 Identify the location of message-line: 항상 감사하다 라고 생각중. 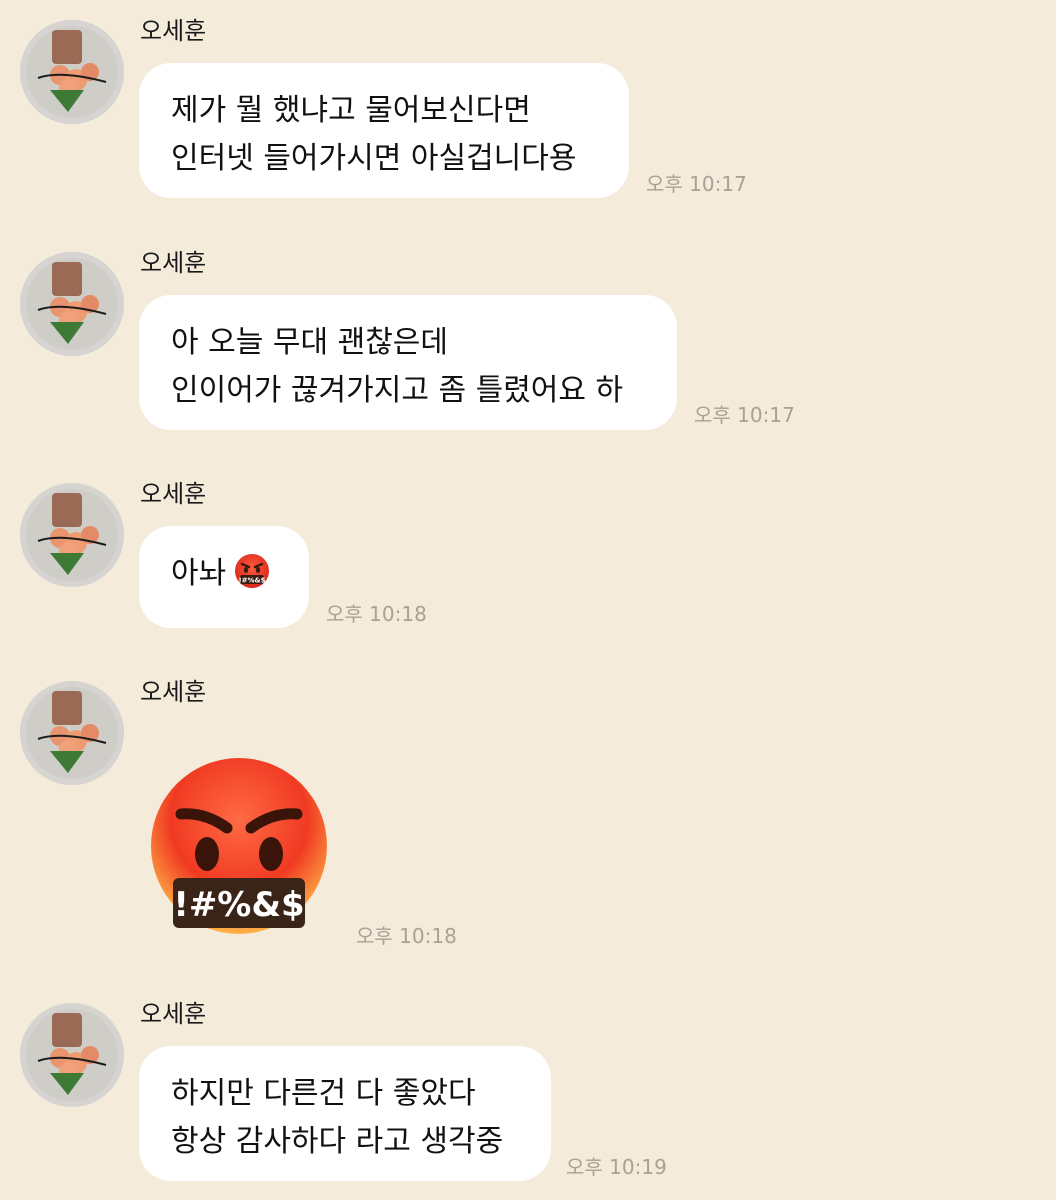
(337, 1141).